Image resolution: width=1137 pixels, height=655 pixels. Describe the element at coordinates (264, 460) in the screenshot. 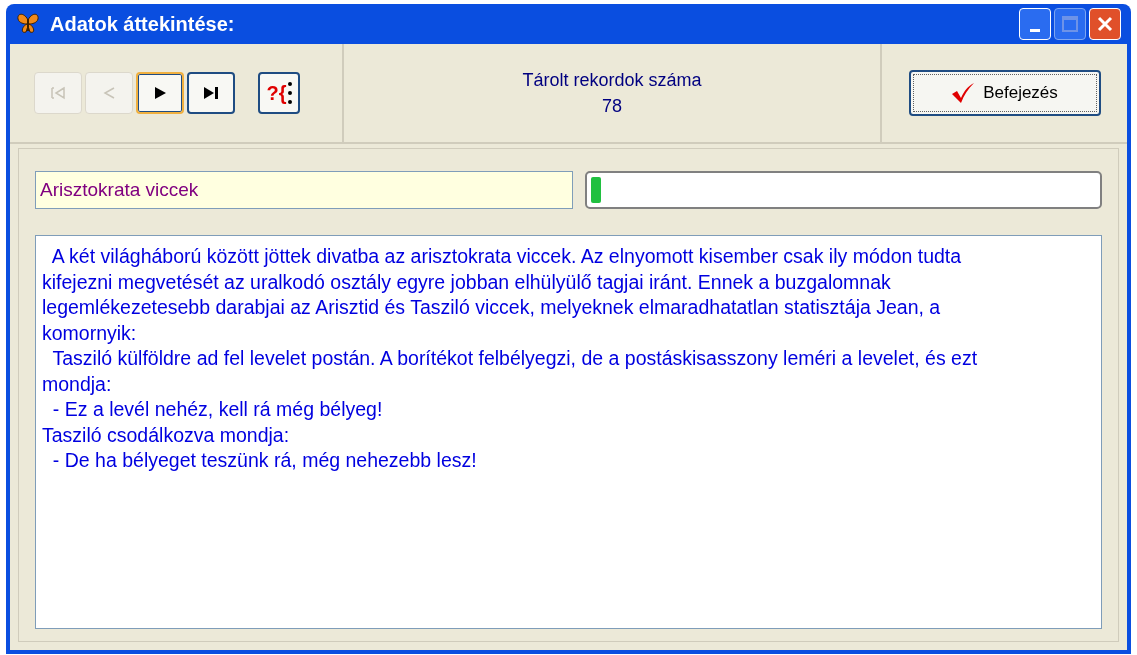

I see `text-line: - De ha bélyeget teszünk rá, még nehezebb lesz!` at that location.